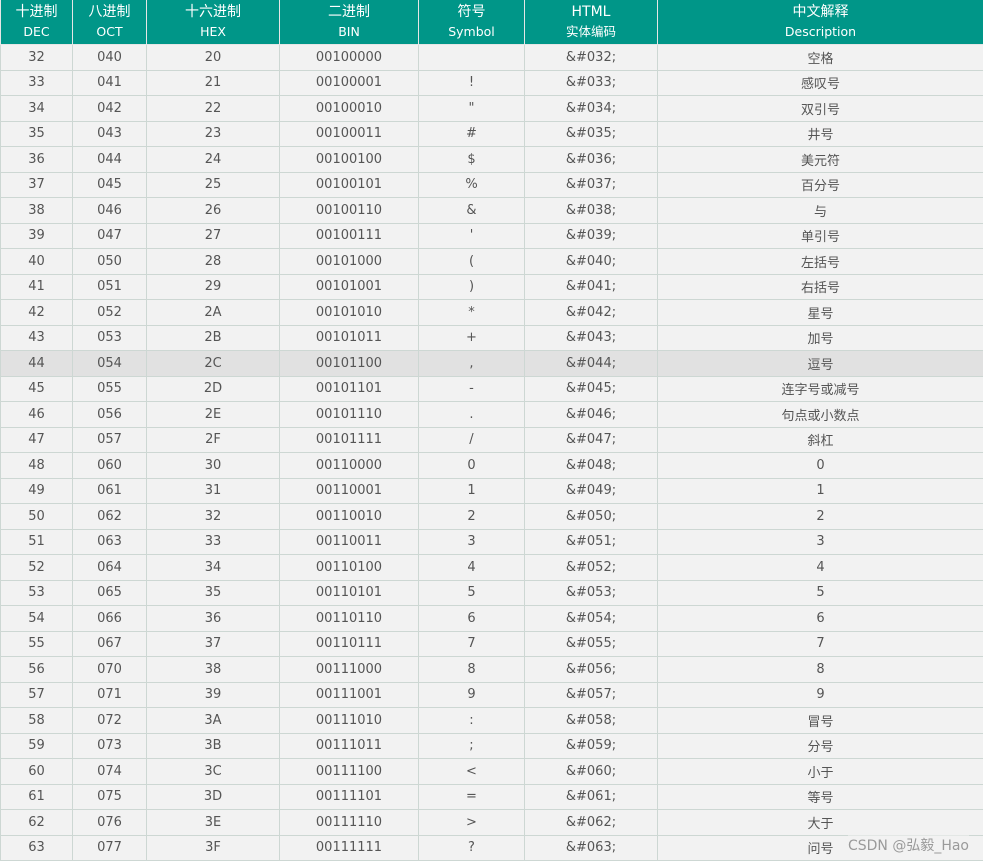 The width and height of the screenshot is (983, 864). I want to click on header-label-en: OCT, so click(109, 31).